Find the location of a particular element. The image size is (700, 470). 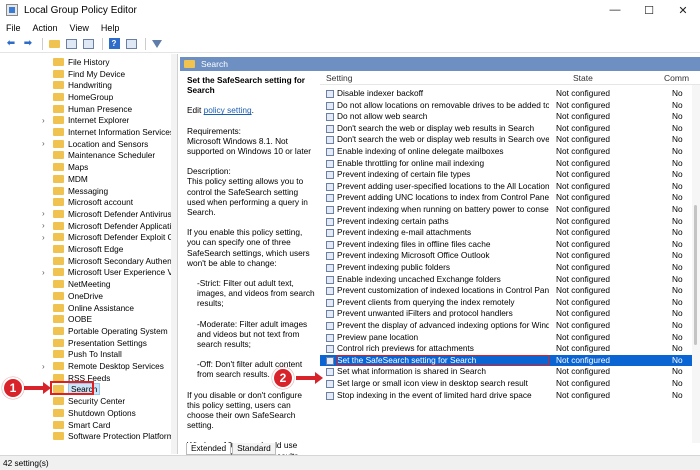

tree-item: File History is located at coordinates (88, 62).